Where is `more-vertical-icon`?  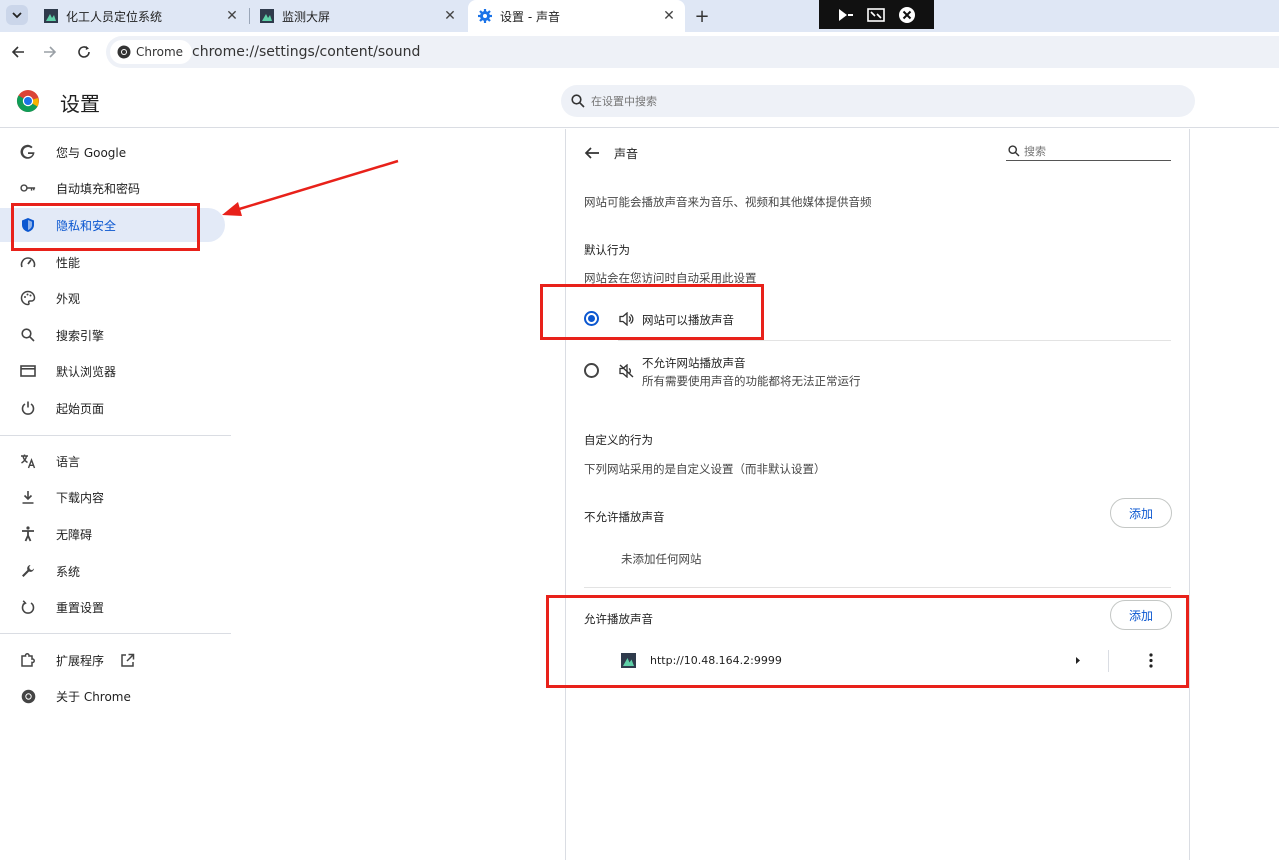
more-vertical-icon is located at coordinates (1151, 660).